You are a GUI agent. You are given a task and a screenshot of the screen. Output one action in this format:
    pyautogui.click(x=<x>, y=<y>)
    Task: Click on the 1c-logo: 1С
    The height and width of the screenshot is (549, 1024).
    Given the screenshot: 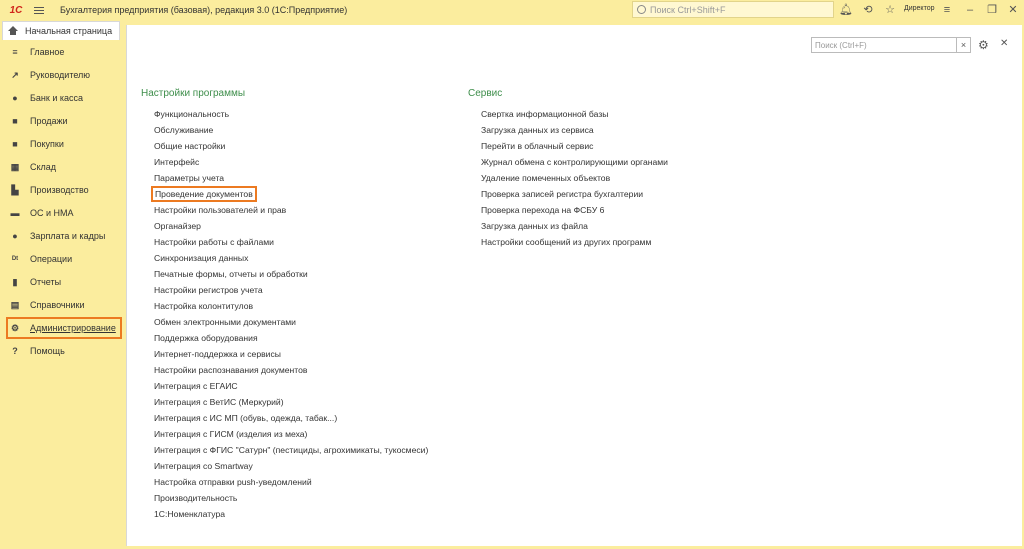 What is the action you would take?
    pyautogui.click(x=16, y=10)
    